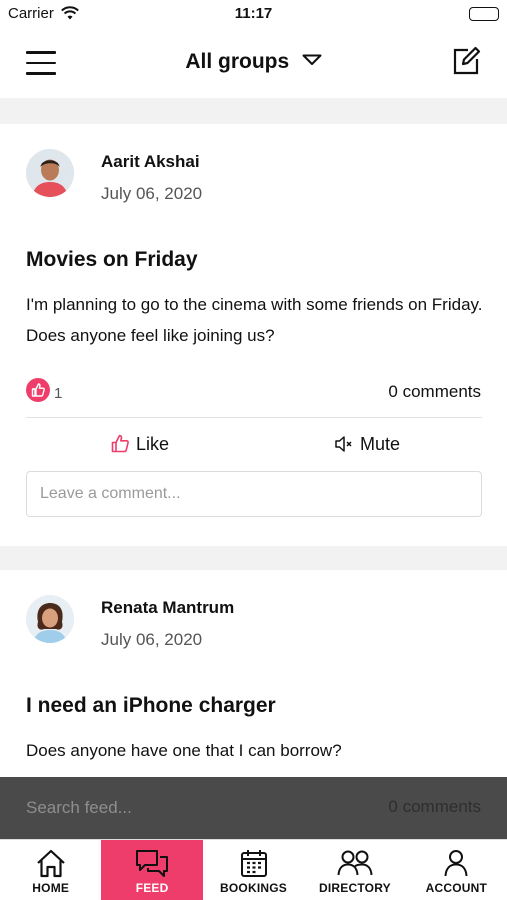 Image resolution: width=507 pixels, height=900 pixels. I want to click on post-body: Does anyone have one that I can borrow?, so click(184, 750).